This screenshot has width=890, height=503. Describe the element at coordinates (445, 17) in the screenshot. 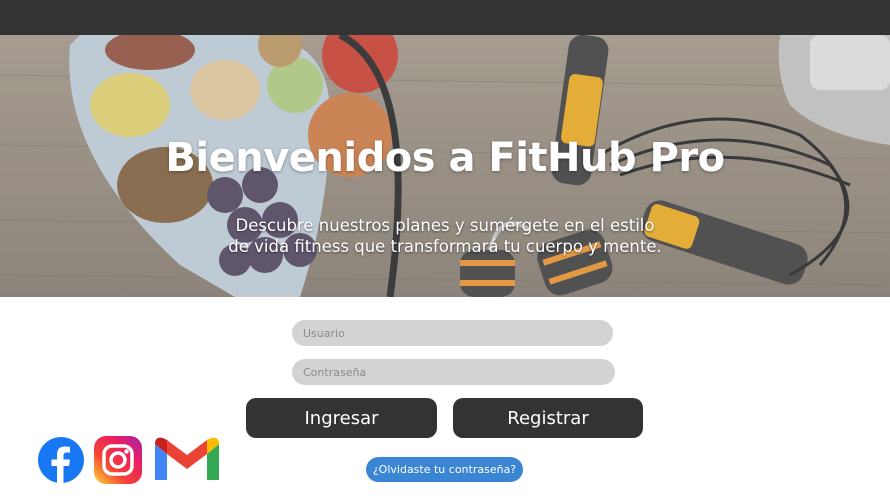

I see `top-bar` at that location.